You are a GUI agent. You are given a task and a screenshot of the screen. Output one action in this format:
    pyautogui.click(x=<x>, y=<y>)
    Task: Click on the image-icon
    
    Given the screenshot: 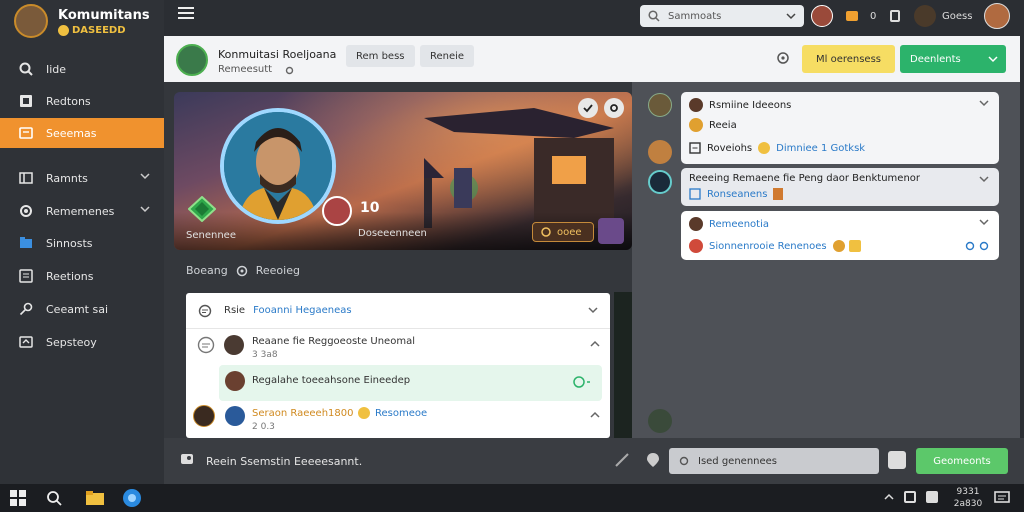 What is the action you would take?
    pyautogui.click(x=897, y=460)
    